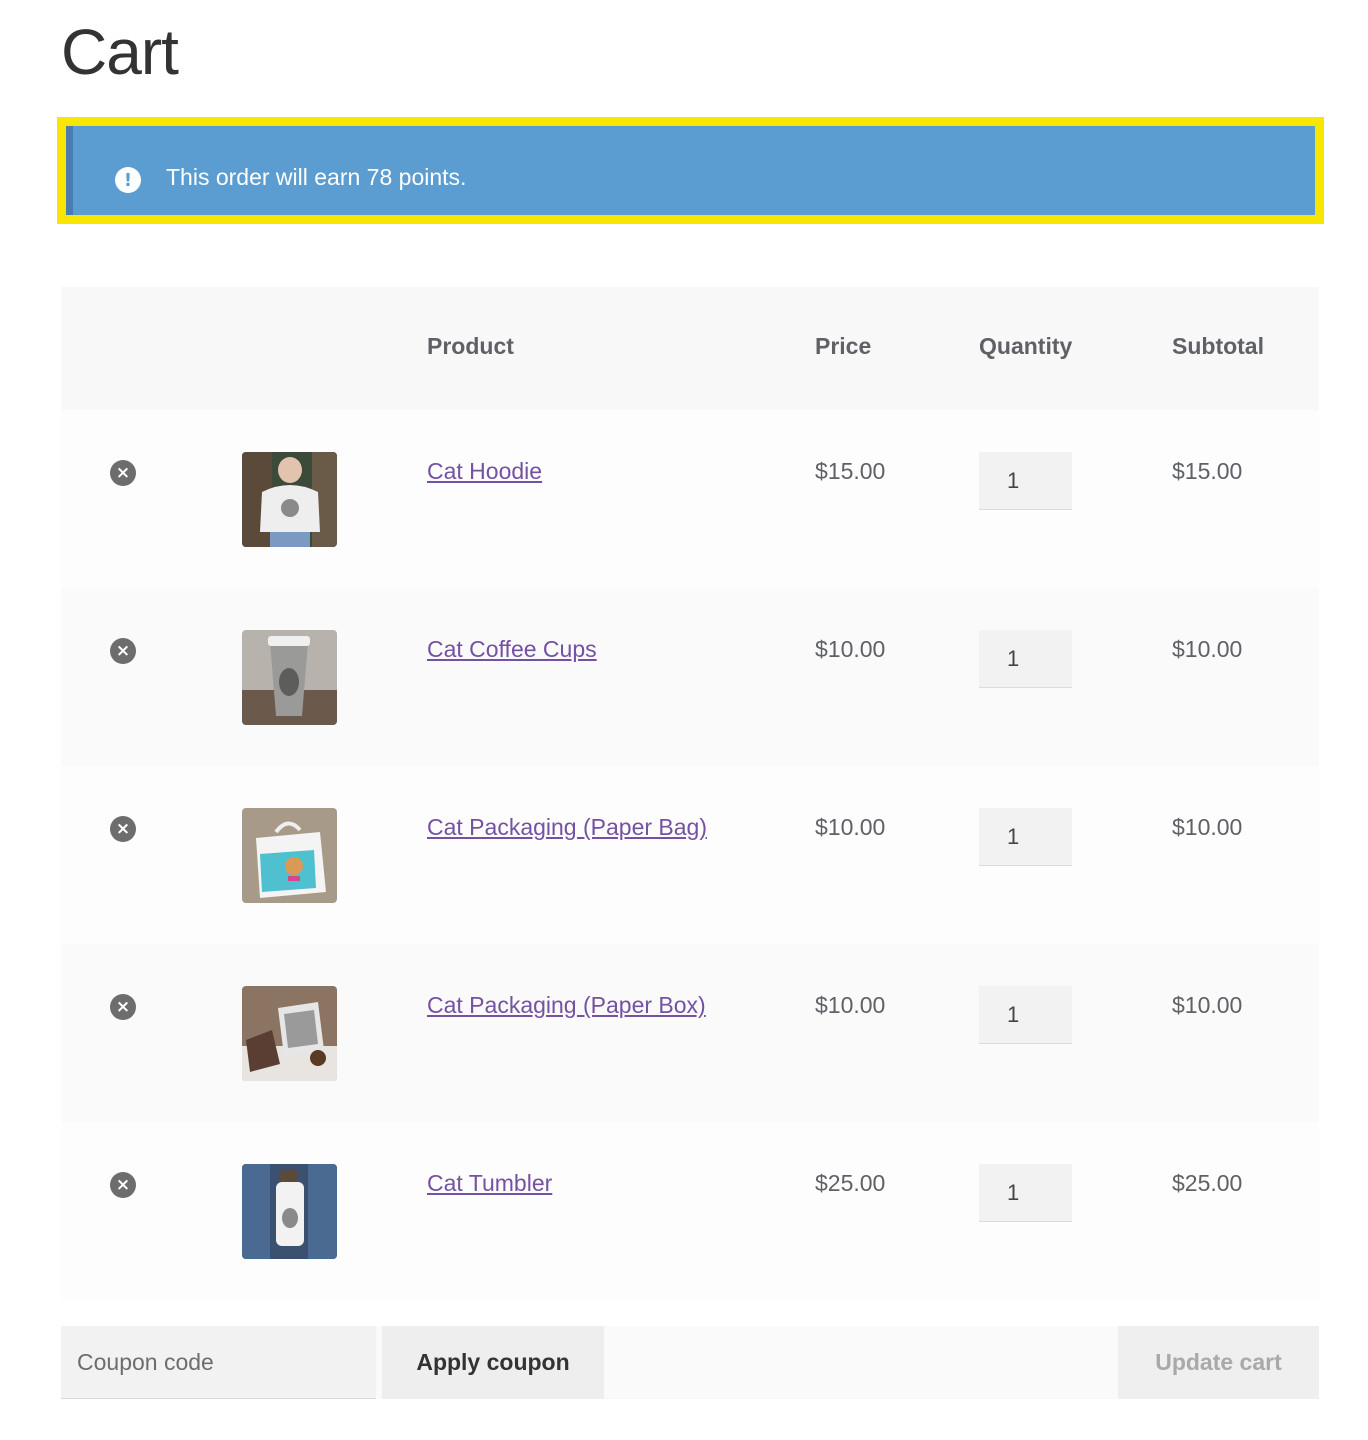 This screenshot has width=1368, height=1440. I want to click on exclamation-circle-icon: !, so click(128, 180).